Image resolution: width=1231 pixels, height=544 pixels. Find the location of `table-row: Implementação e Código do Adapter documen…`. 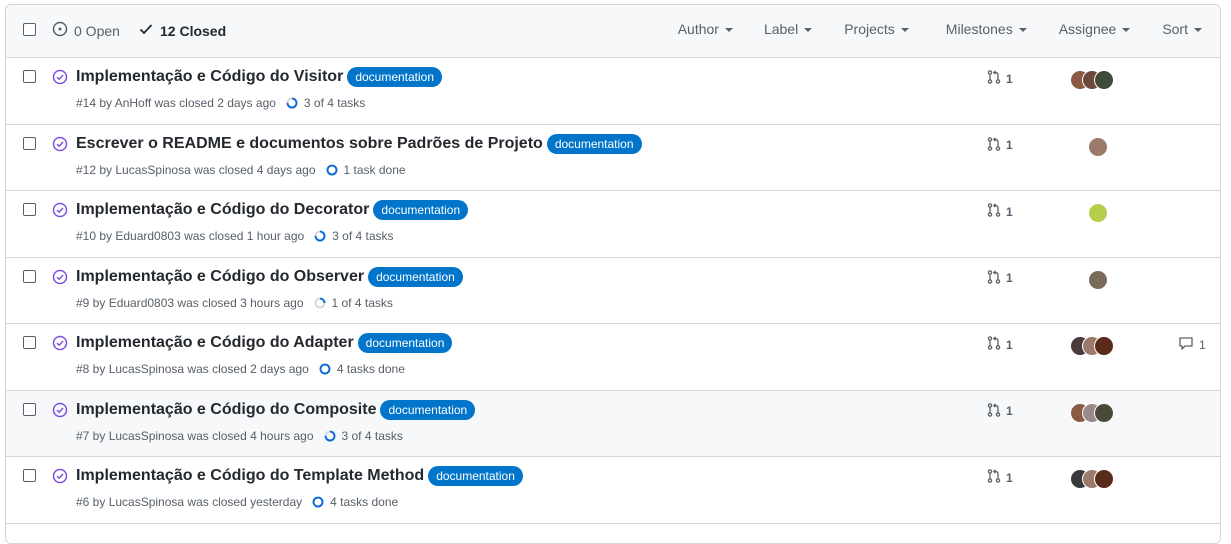

table-row: Implementação e Código do Adapter documen… is located at coordinates (613, 357).